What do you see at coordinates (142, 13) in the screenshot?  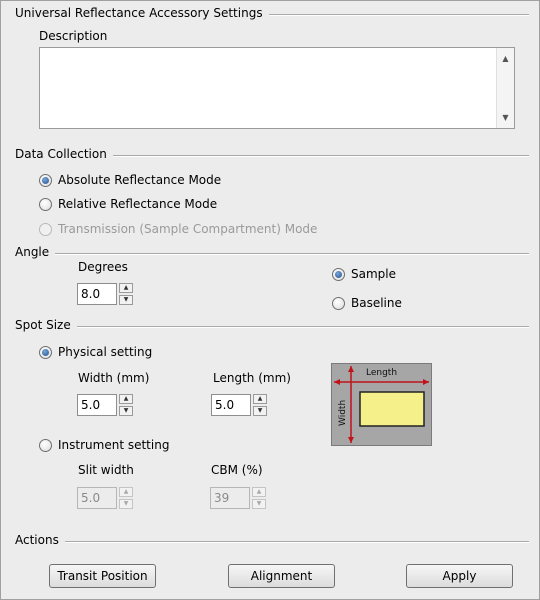 I see `dialog-title: Universal Reflectance Accessory Settings` at bounding box center [142, 13].